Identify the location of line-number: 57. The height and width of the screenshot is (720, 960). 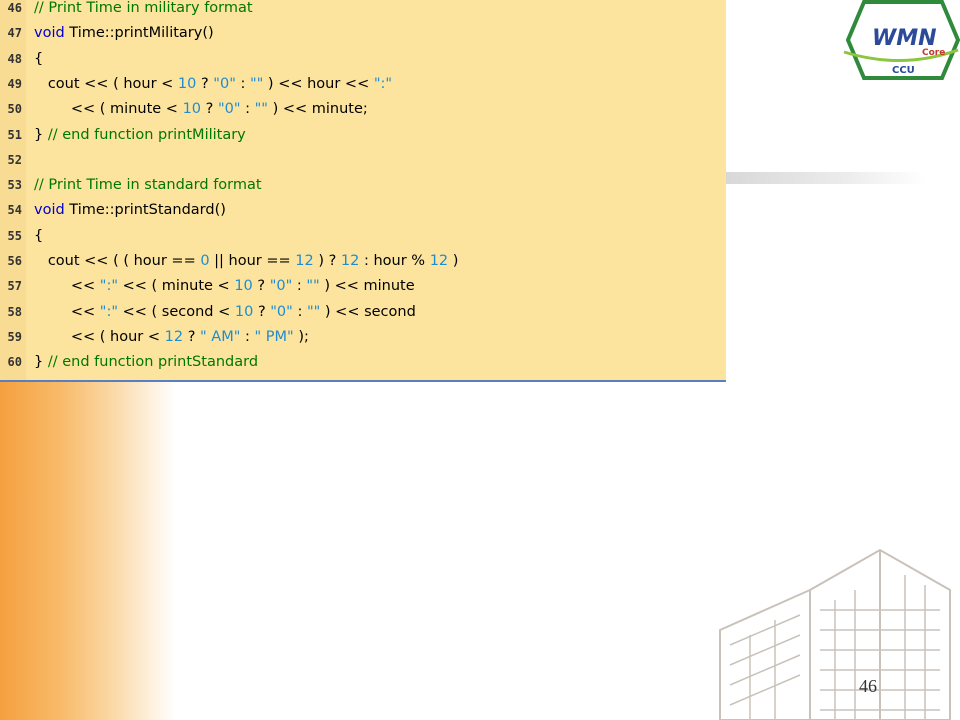
(14, 286).